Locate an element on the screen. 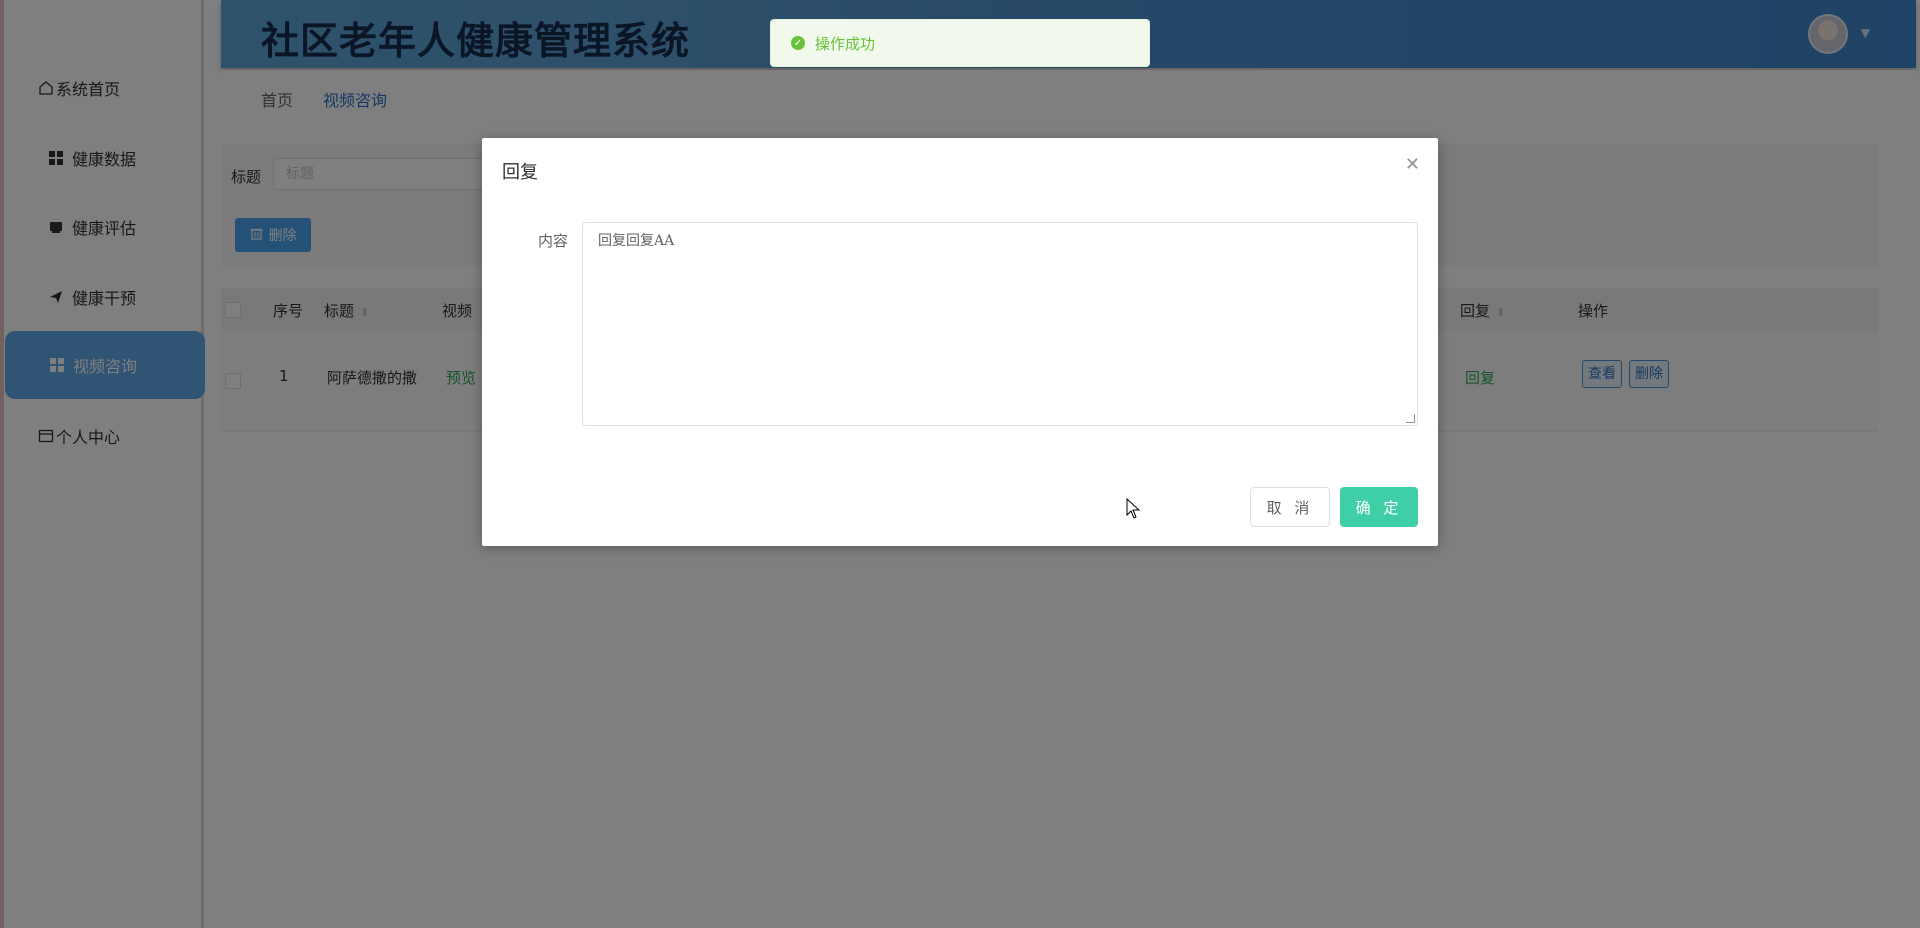  reply-content-textarea: 回复回复AA is located at coordinates (1000, 324).